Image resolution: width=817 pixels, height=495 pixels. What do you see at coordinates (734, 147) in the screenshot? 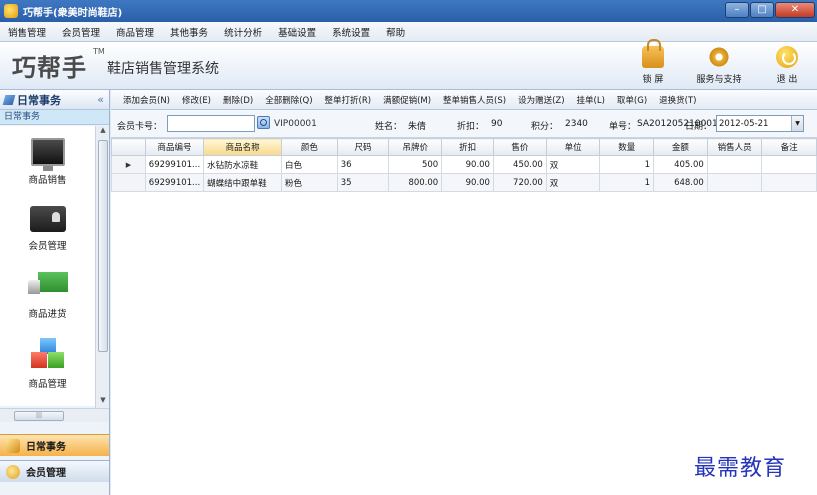
I see `col-header-salesperson: 销售人员` at bounding box center [734, 147].